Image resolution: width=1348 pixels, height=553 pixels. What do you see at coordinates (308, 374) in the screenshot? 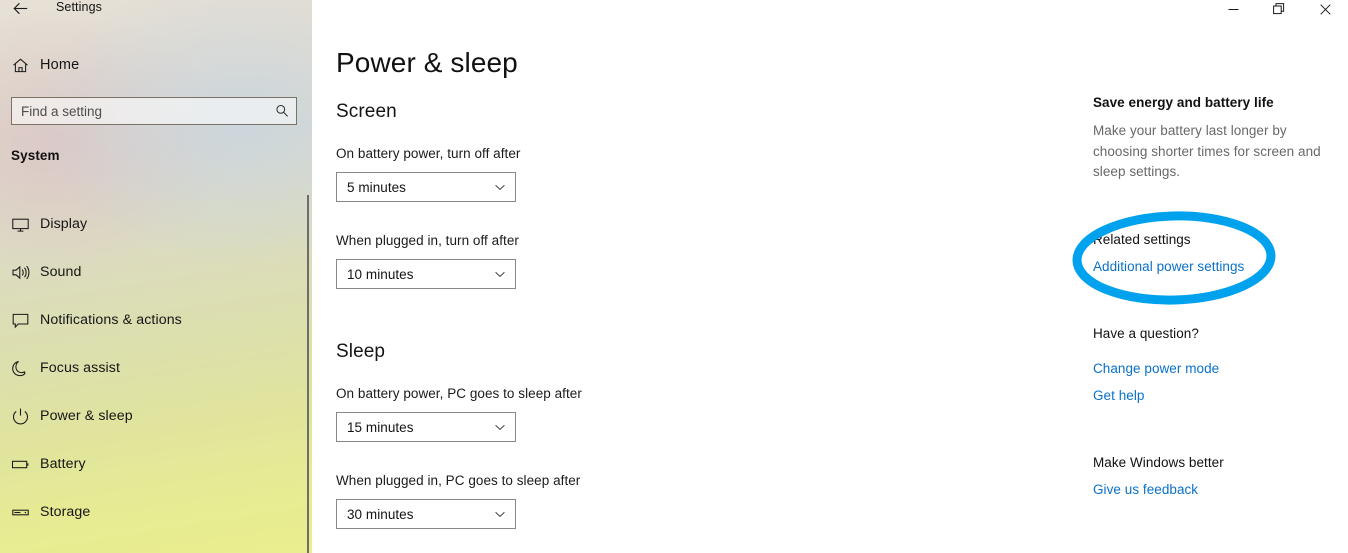
I see `sidebar-scrollbar-thumb` at bounding box center [308, 374].